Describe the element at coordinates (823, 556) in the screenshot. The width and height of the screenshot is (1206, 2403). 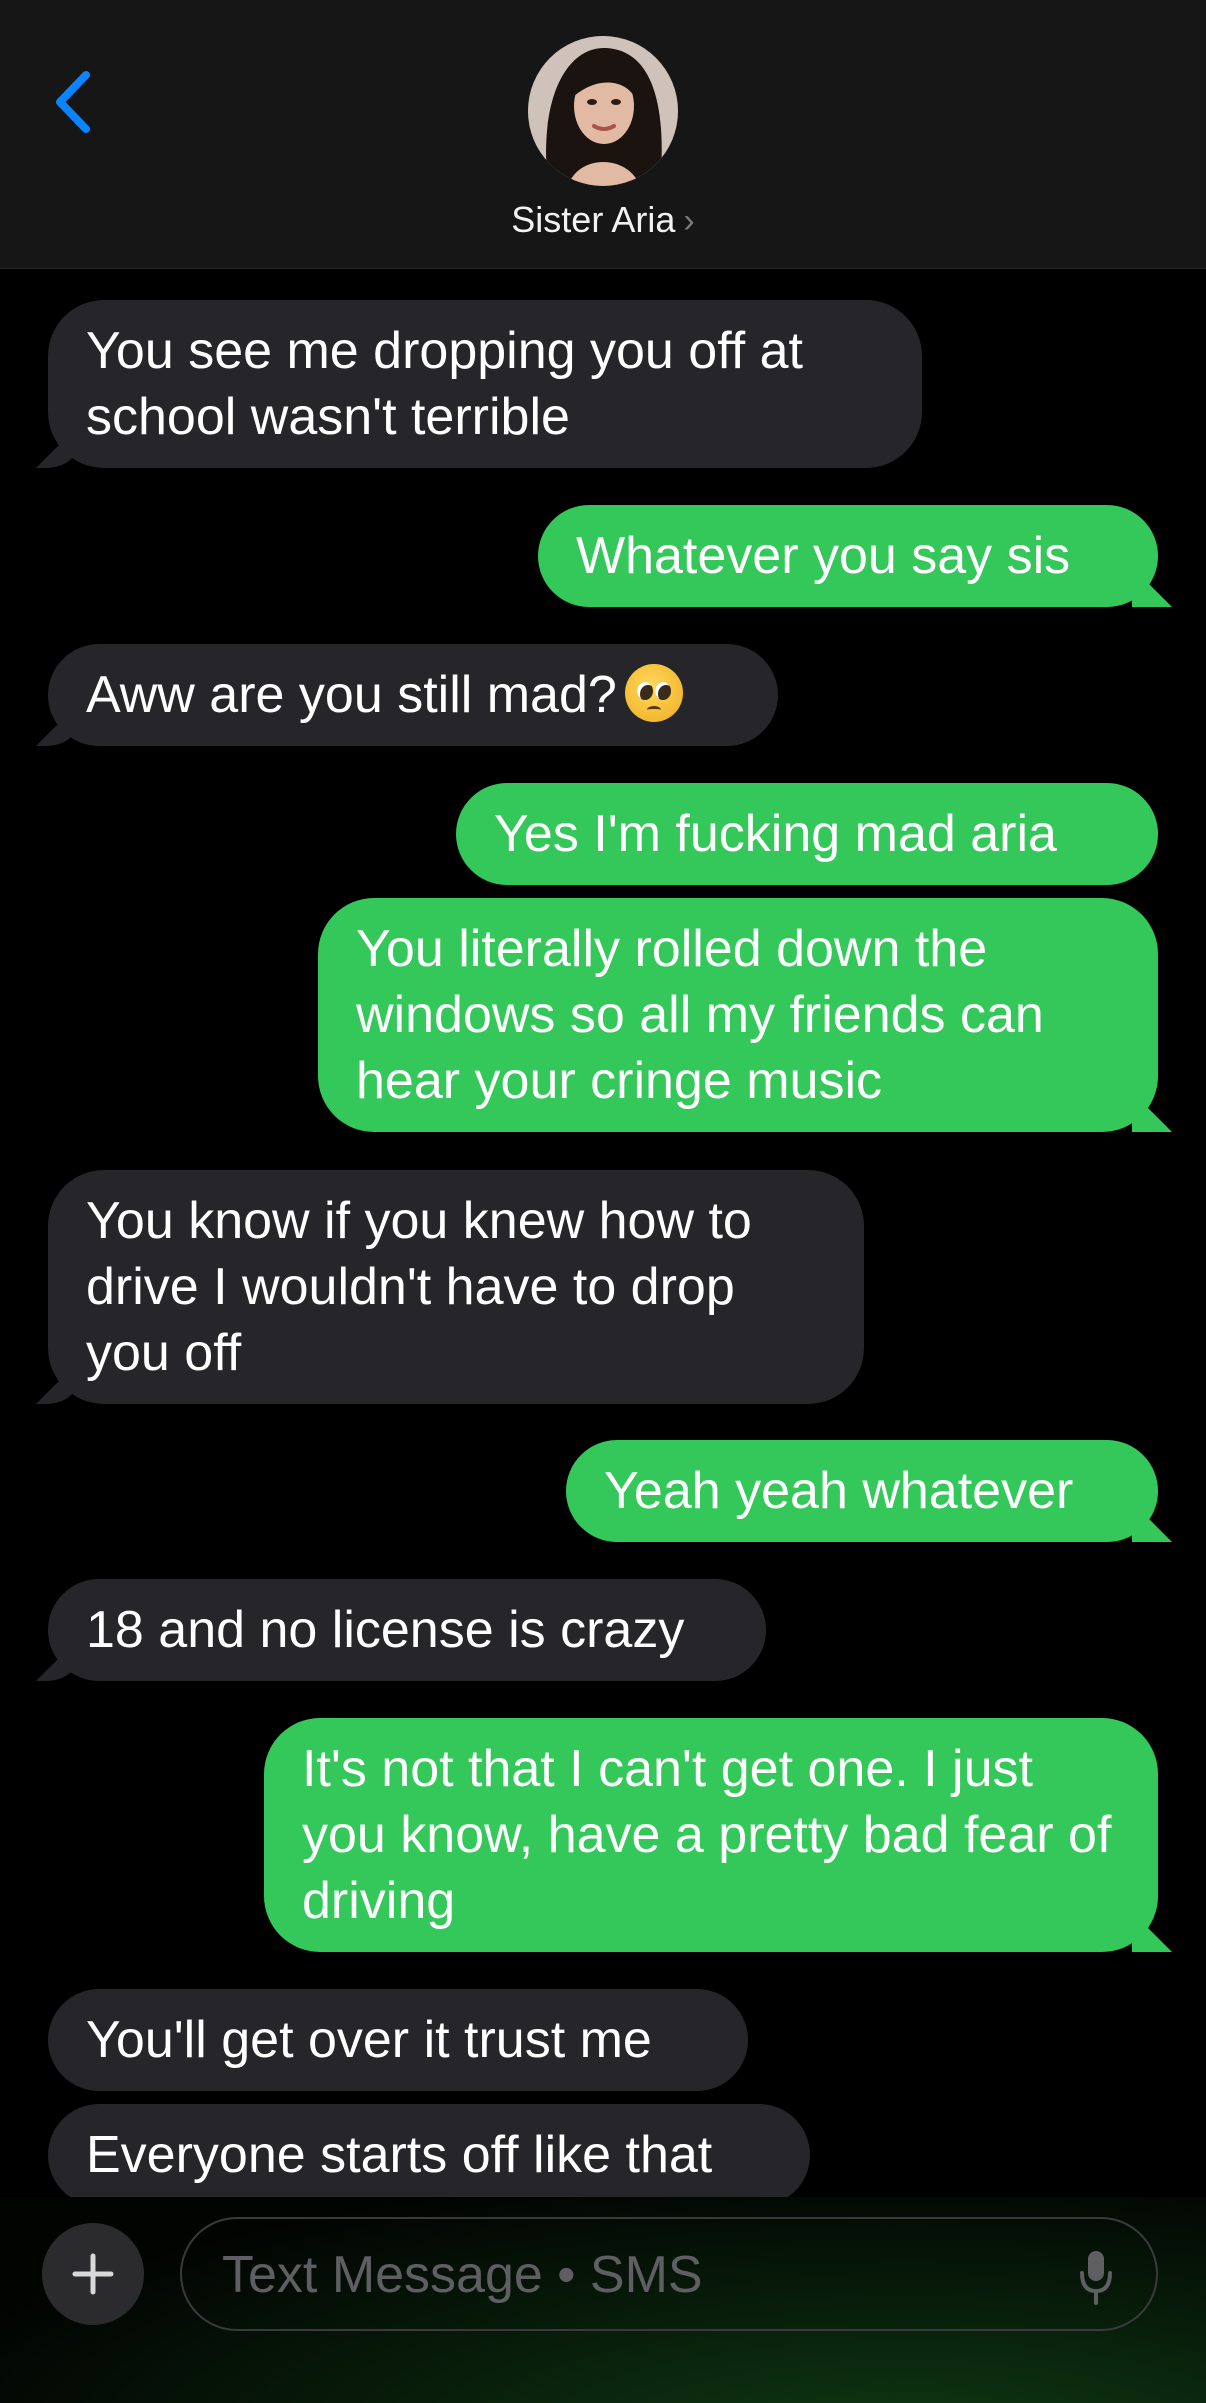
I see `message-text: Whatever you say sis` at that location.